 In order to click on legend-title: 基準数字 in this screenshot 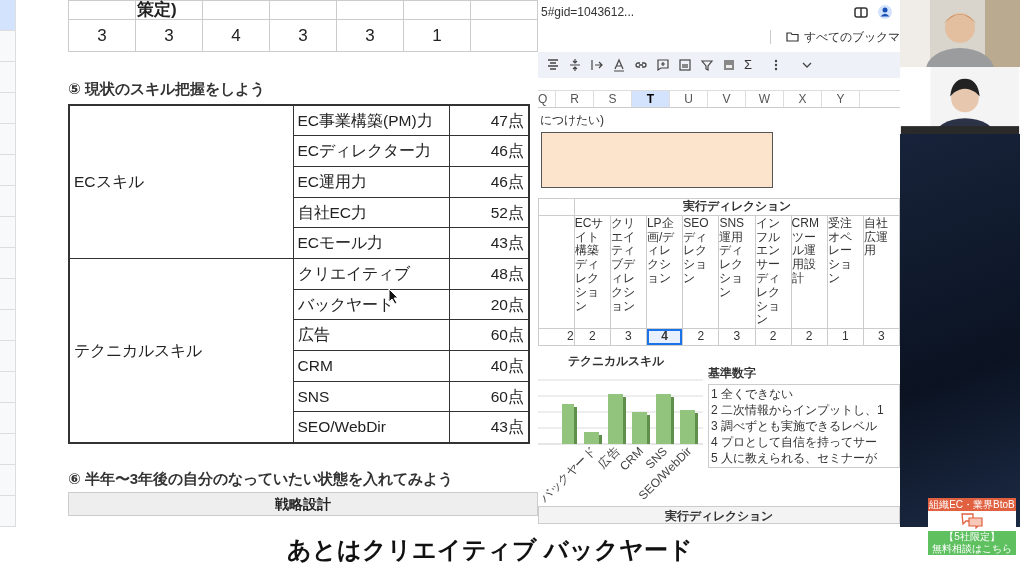, I will do `click(732, 373)`.